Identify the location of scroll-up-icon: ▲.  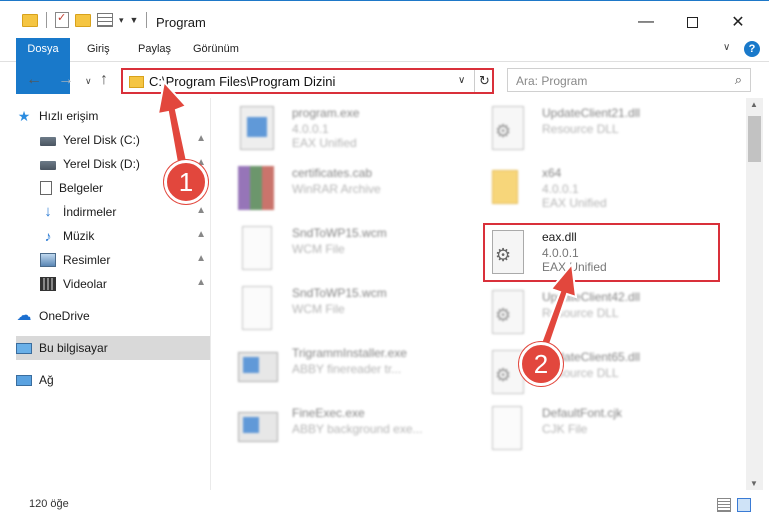
(754, 104).